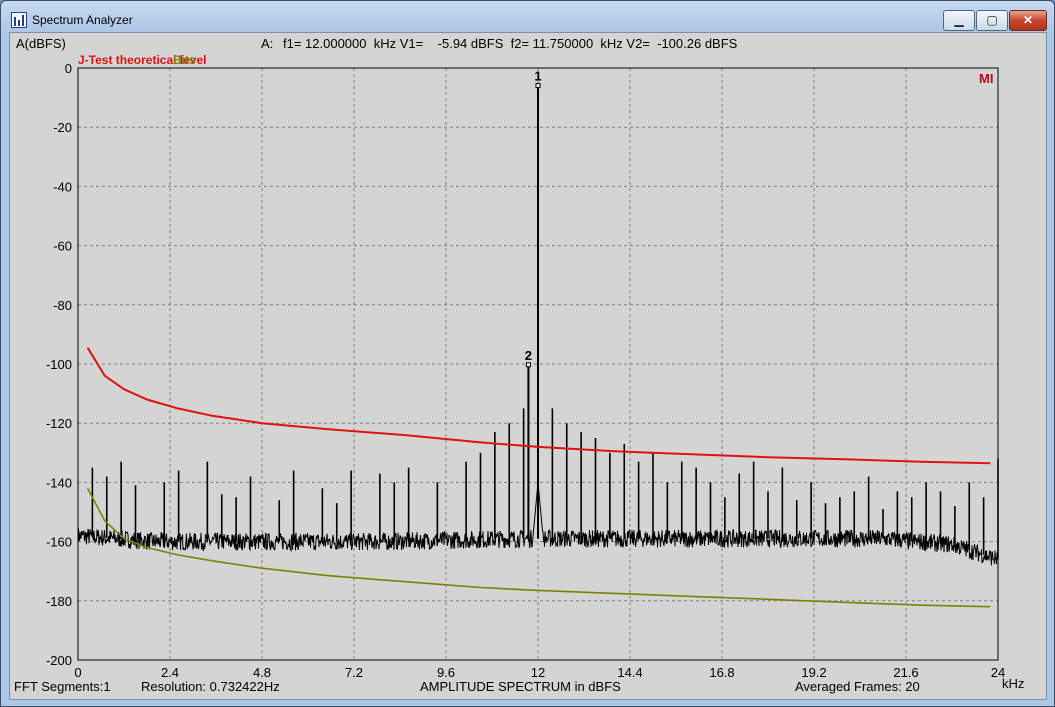 The width and height of the screenshot is (1055, 707). Describe the element at coordinates (520, 686) in the screenshot. I see `chart-title: AMPLITUDE SPECTRUM in dBFS` at that location.